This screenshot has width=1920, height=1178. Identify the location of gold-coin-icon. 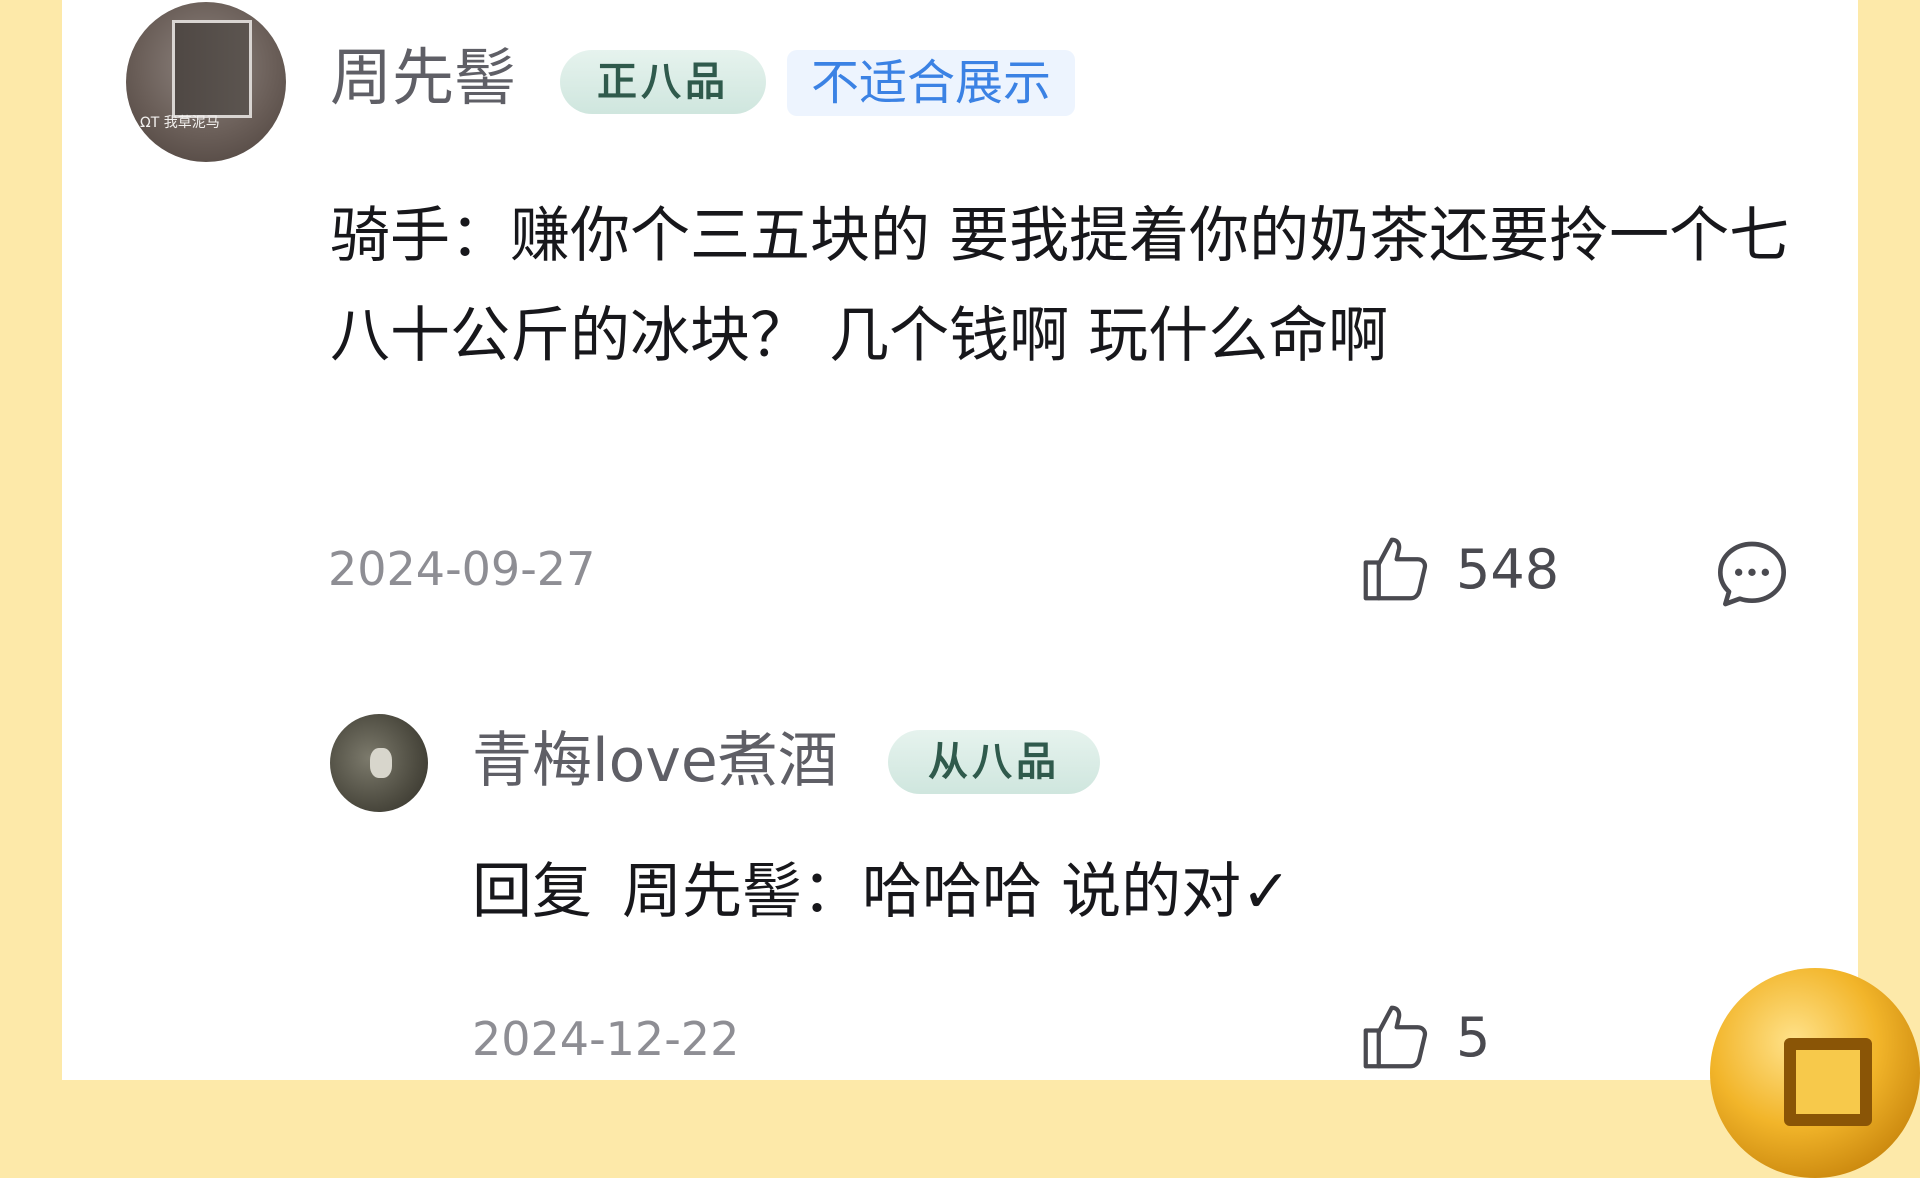
(1815, 1073).